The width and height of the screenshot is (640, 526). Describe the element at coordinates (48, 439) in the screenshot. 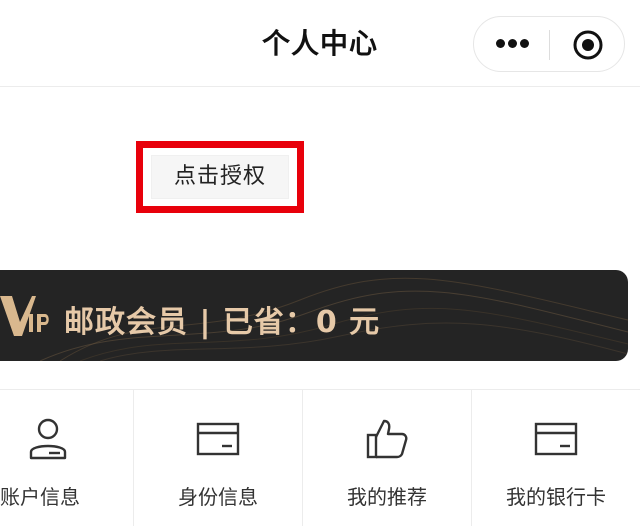

I see `person-icon` at that location.